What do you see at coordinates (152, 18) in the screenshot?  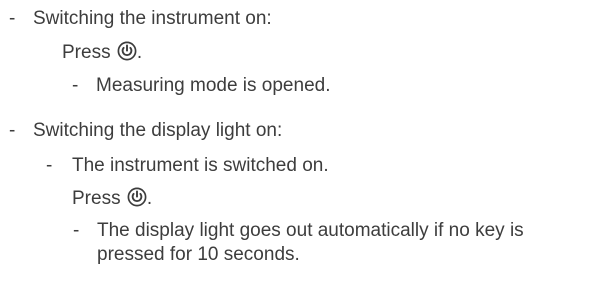 I see `item-heading-instrument-on: Switching the instrument on:` at bounding box center [152, 18].